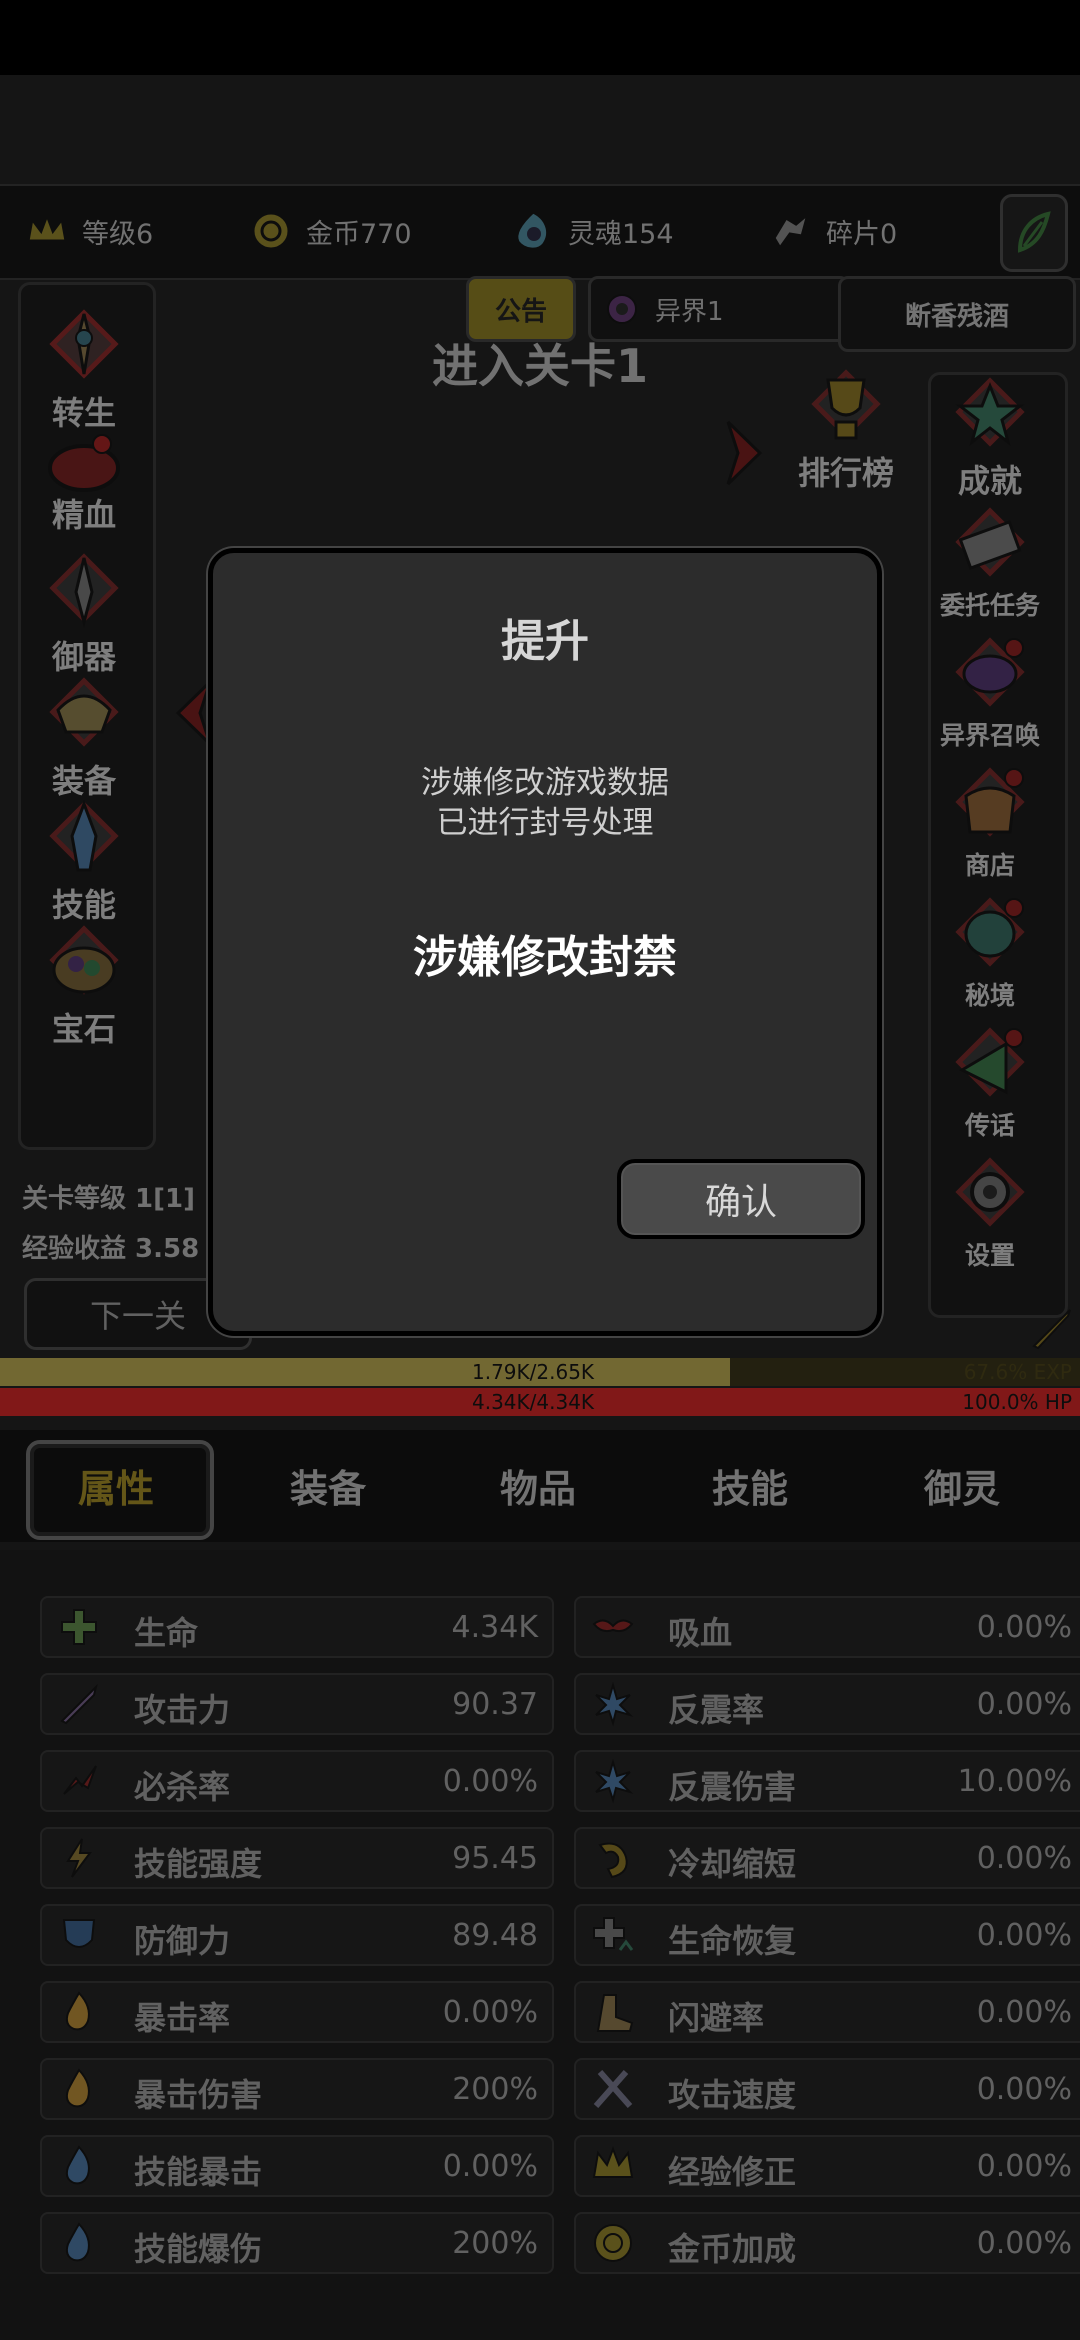 The height and width of the screenshot is (2340, 1080). What do you see at coordinates (545, 641) in the screenshot?
I see `dialog-title: 提升` at bounding box center [545, 641].